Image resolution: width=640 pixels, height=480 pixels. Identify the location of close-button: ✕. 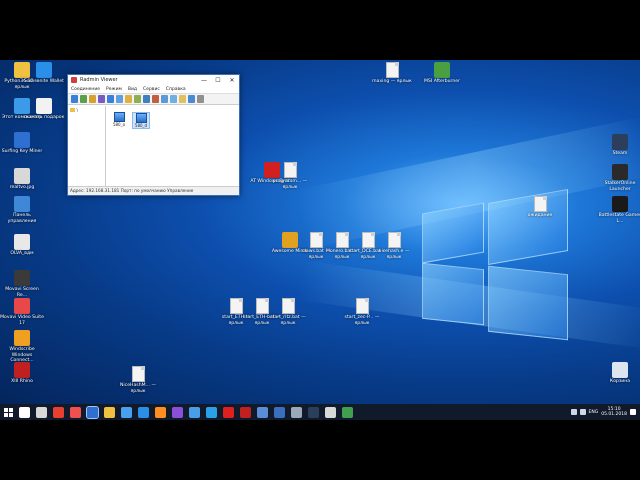
(232, 80).